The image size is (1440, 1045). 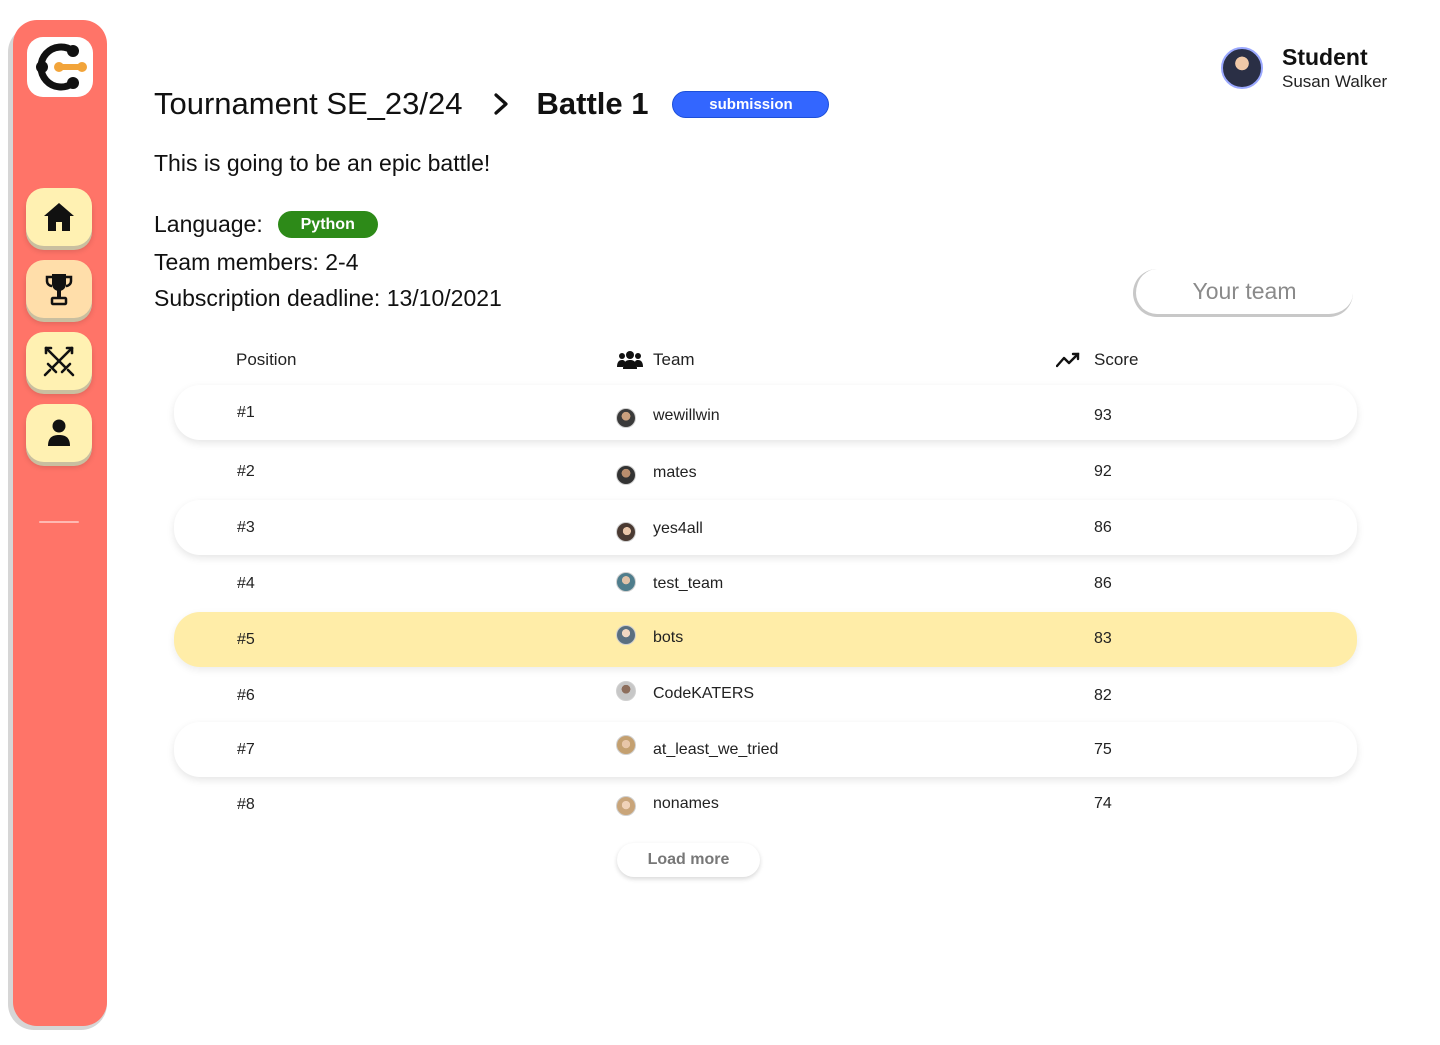 I want to click on table-row: #4 test_team 86, so click(x=765, y=583).